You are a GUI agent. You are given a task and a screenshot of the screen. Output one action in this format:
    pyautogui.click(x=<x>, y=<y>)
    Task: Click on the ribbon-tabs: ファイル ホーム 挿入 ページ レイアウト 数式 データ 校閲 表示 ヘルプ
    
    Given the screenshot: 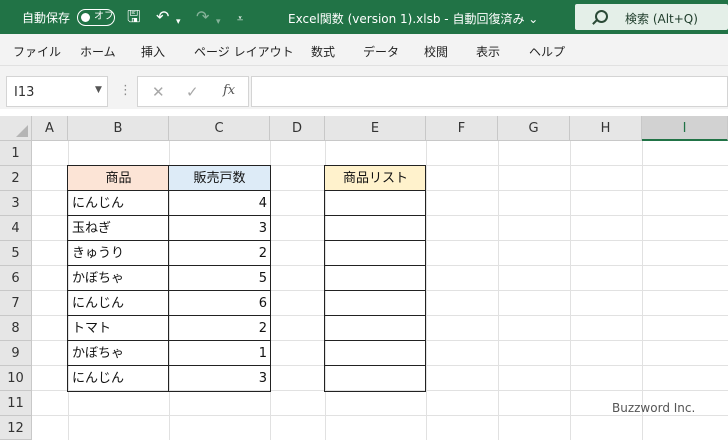 What is the action you would take?
    pyautogui.click(x=364, y=50)
    